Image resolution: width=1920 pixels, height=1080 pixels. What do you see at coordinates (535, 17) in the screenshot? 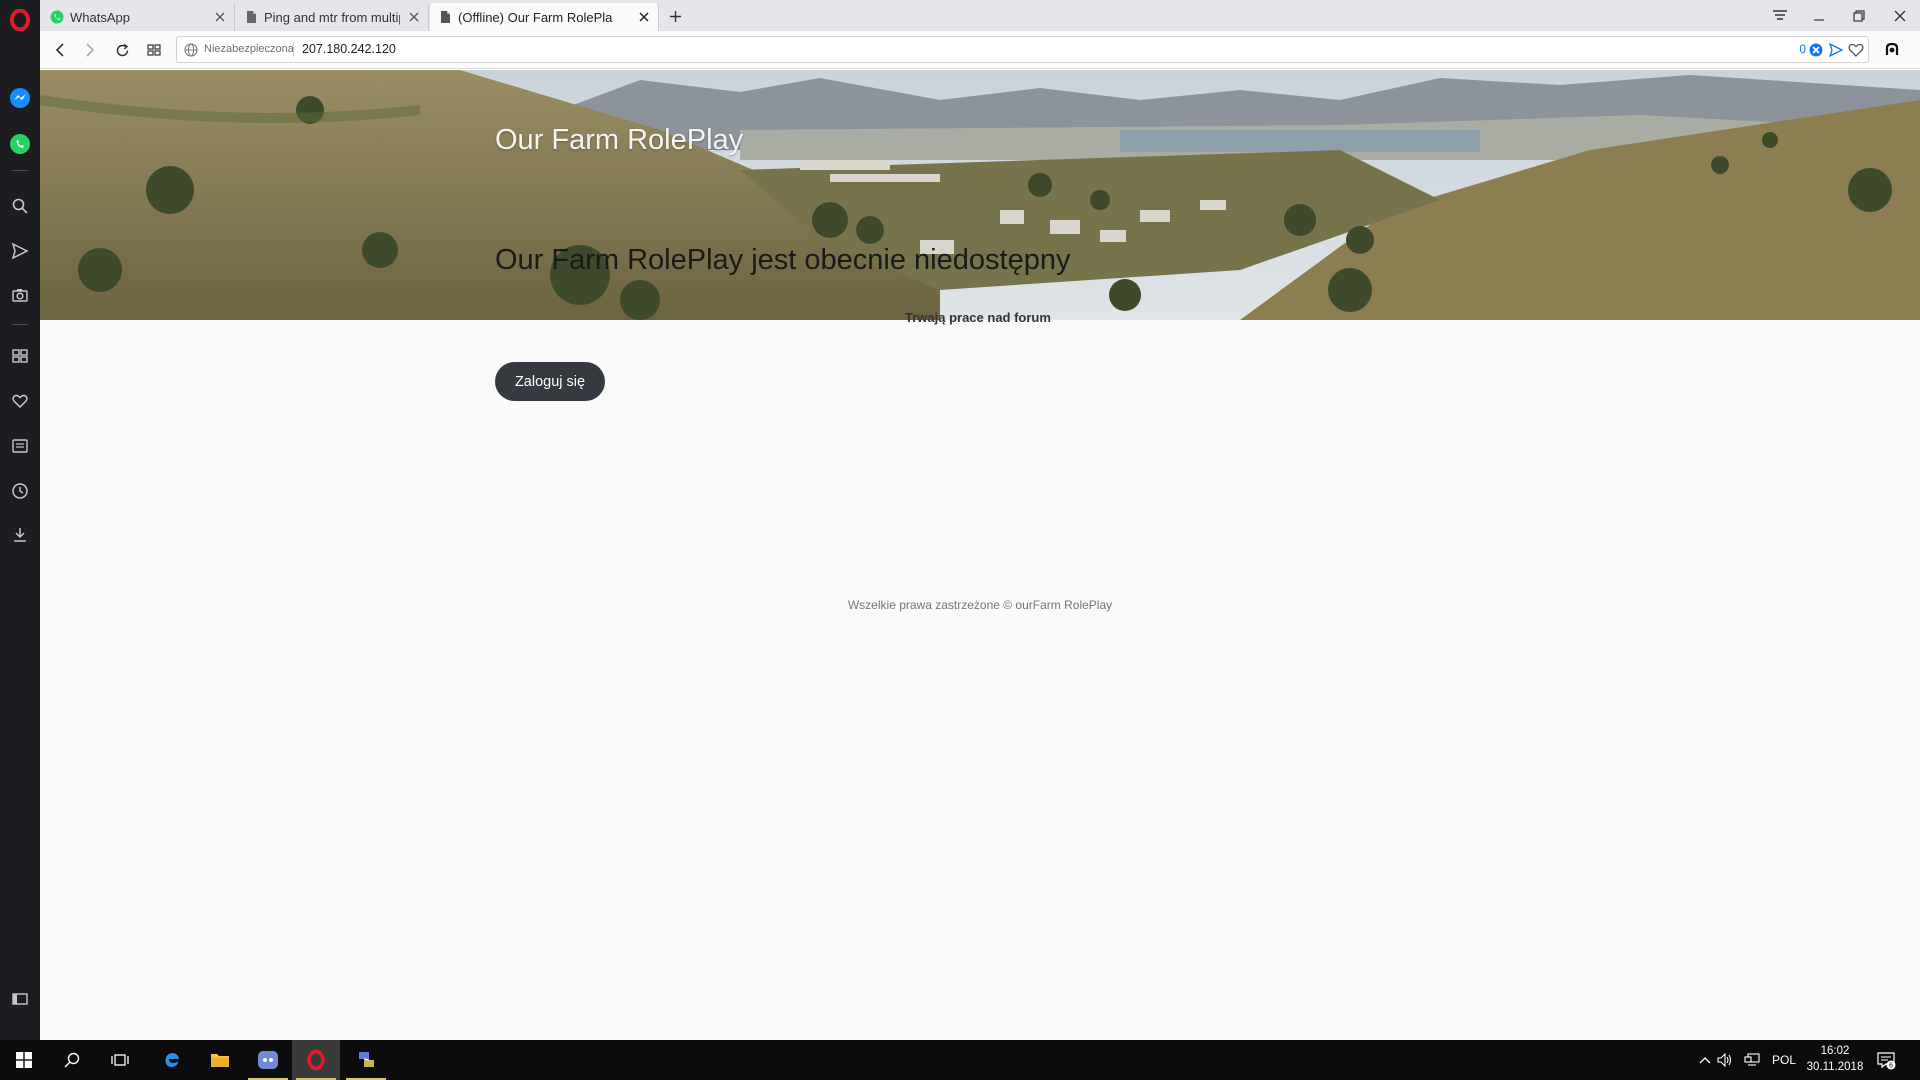
I see `tab-label: (Offline) Our Farm RolePla` at bounding box center [535, 17].